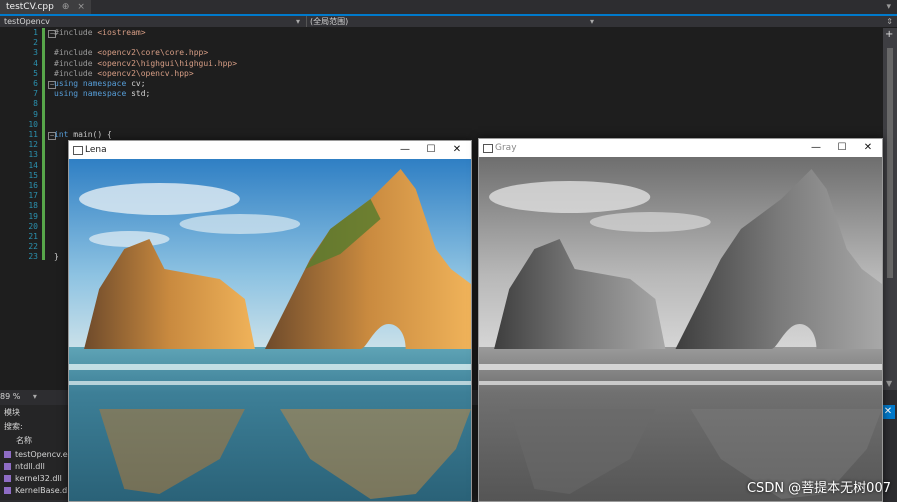 The width and height of the screenshot is (897, 502). I want to click on editor-scrollbar: + ▼, so click(890, 209).